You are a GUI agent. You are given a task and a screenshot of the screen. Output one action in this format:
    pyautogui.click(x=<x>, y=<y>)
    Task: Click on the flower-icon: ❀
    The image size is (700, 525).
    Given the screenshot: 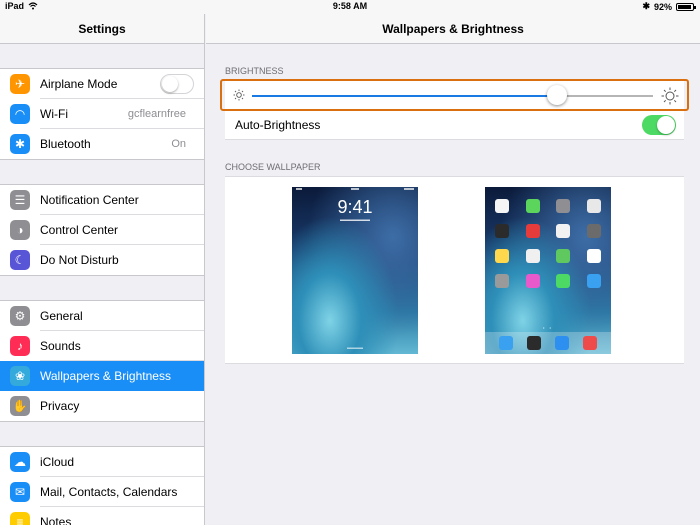 What is the action you would take?
    pyautogui.click(x=20, y=376)
    